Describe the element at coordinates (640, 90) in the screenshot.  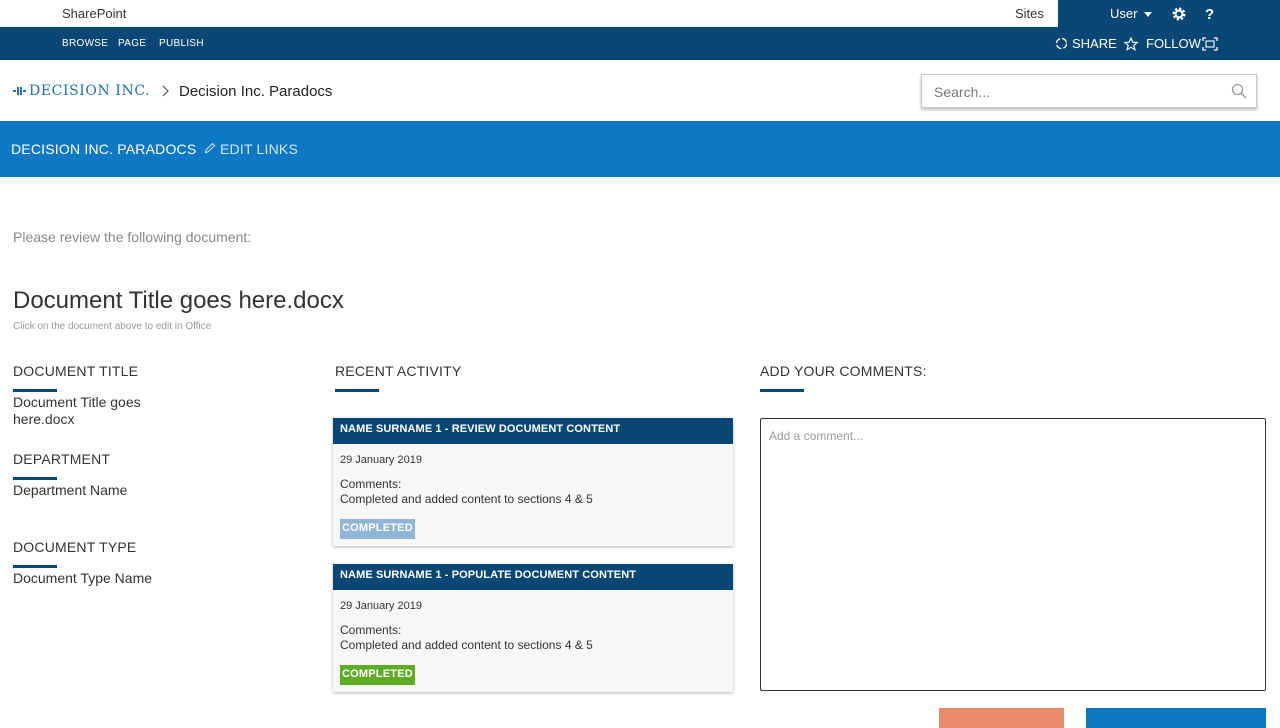
I see `site-header: DECISION INC. Decision Inc. Paradocs` at that location.